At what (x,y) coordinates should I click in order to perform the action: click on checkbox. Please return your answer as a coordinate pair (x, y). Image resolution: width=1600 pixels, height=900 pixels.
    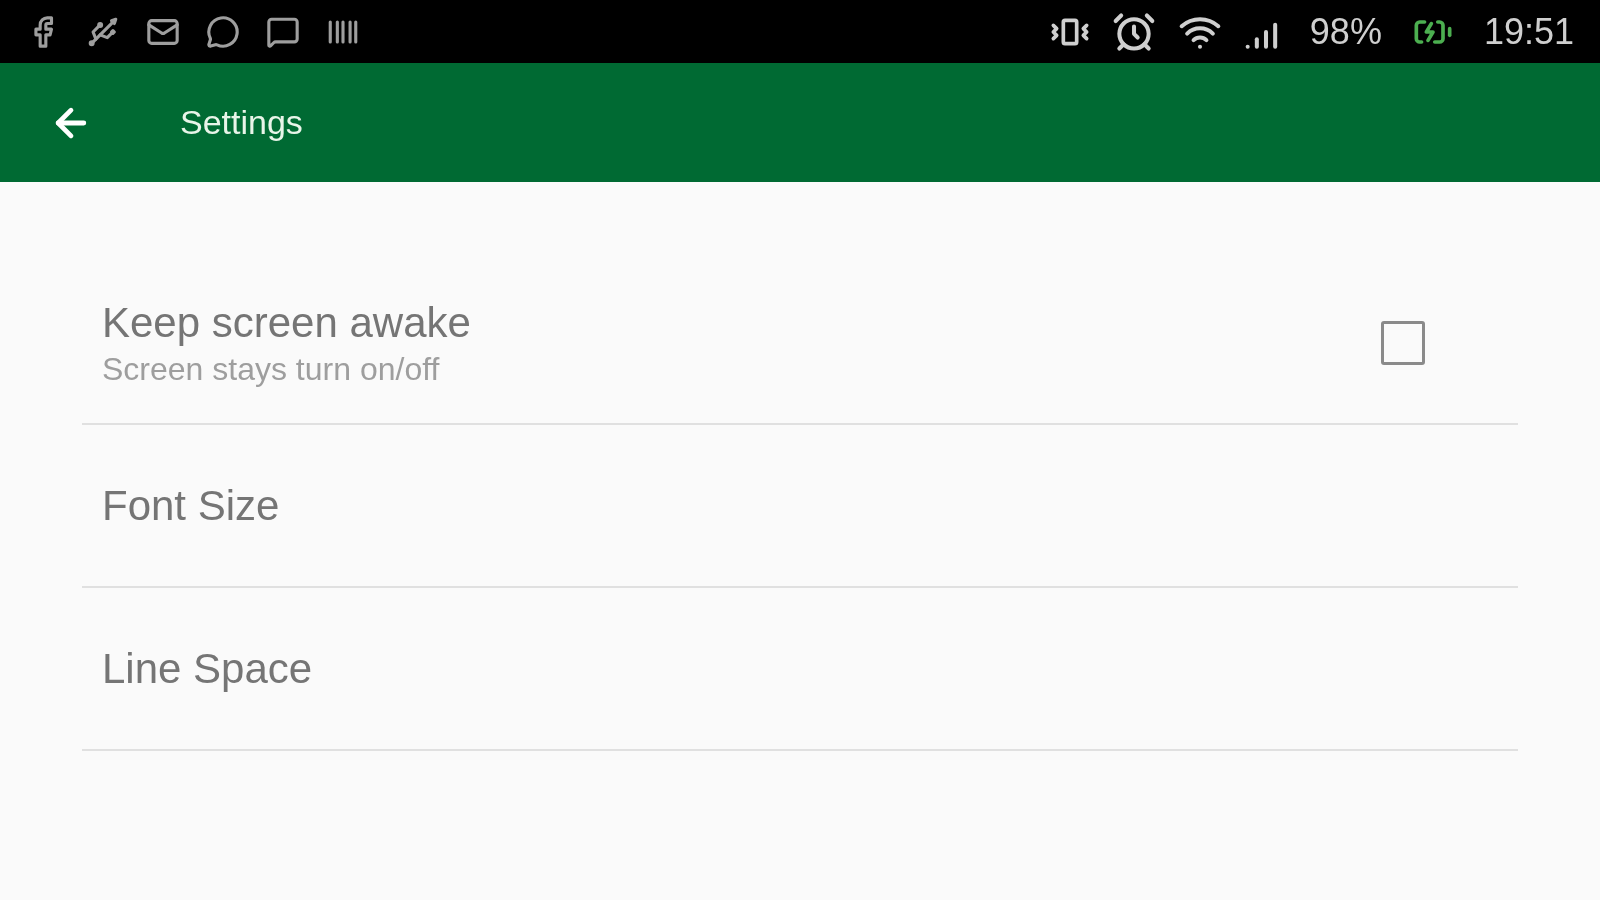
    Looking at the image, I should click on (1403, 342).